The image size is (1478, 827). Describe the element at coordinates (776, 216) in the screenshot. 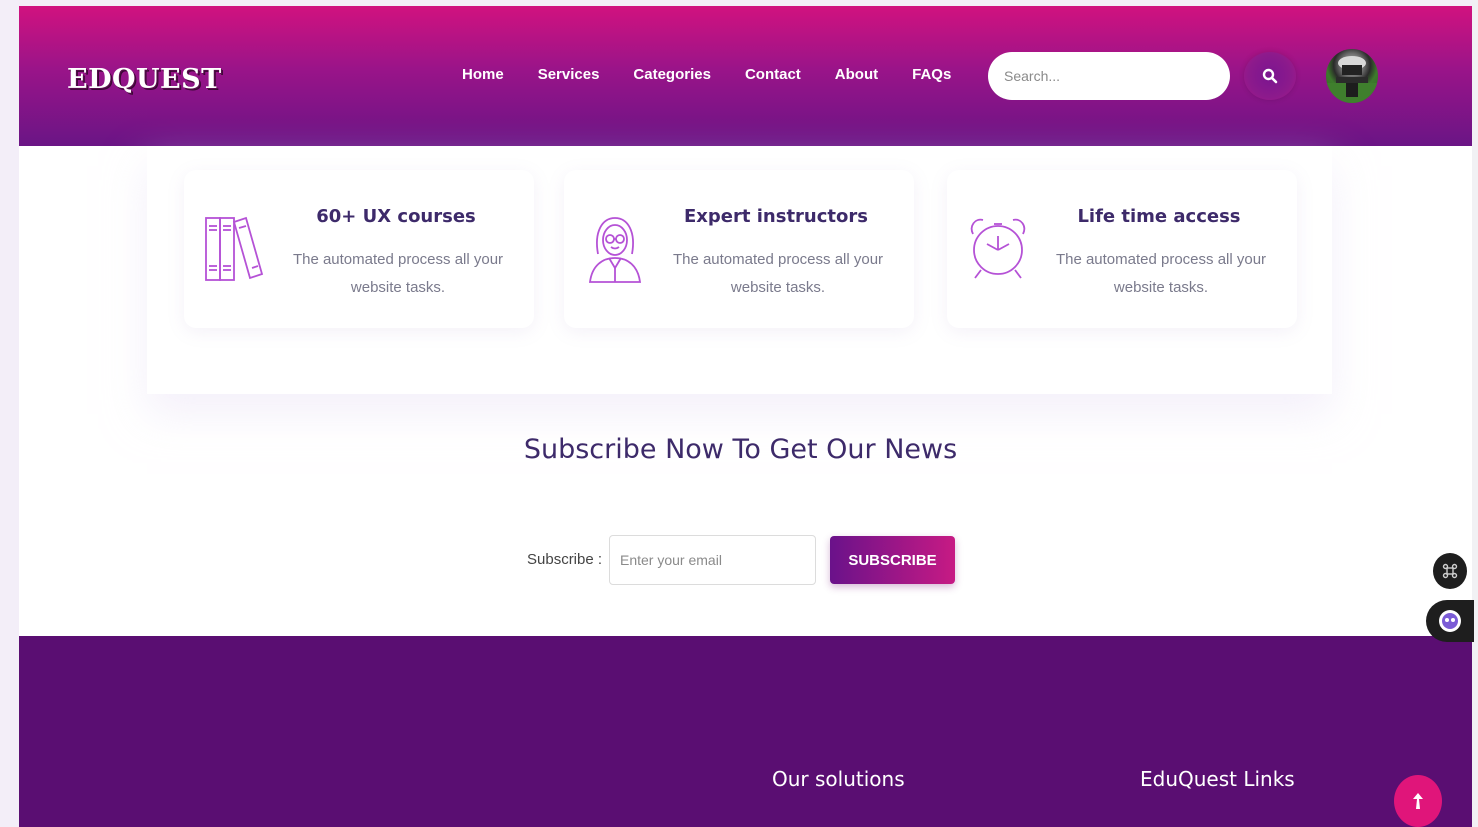

I see `feature-title: Expert instructors` at that location.